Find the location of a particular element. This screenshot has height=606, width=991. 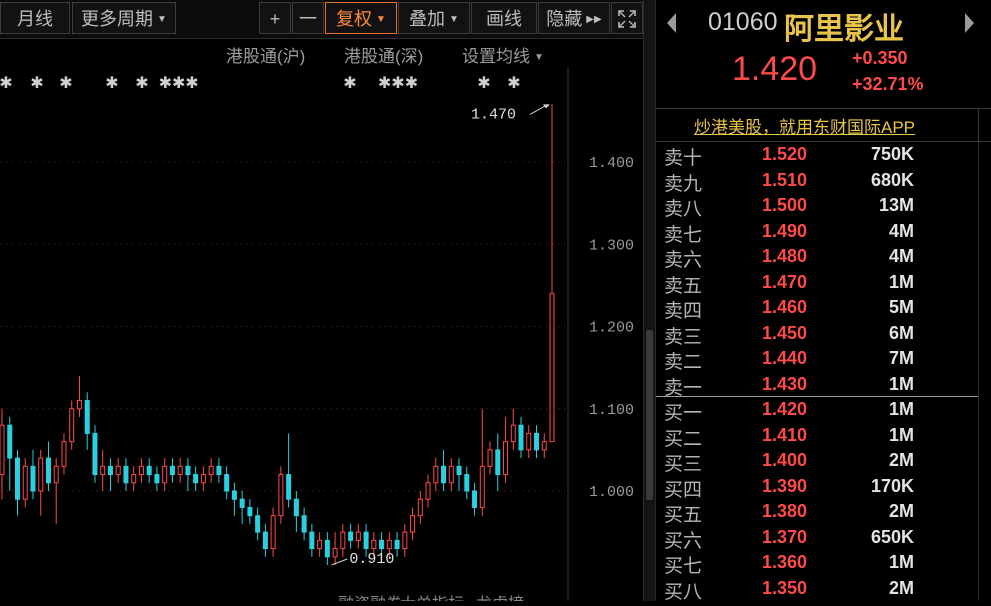

ask-row: 卖二 1.440 7M is located at coordinates (818, 359).